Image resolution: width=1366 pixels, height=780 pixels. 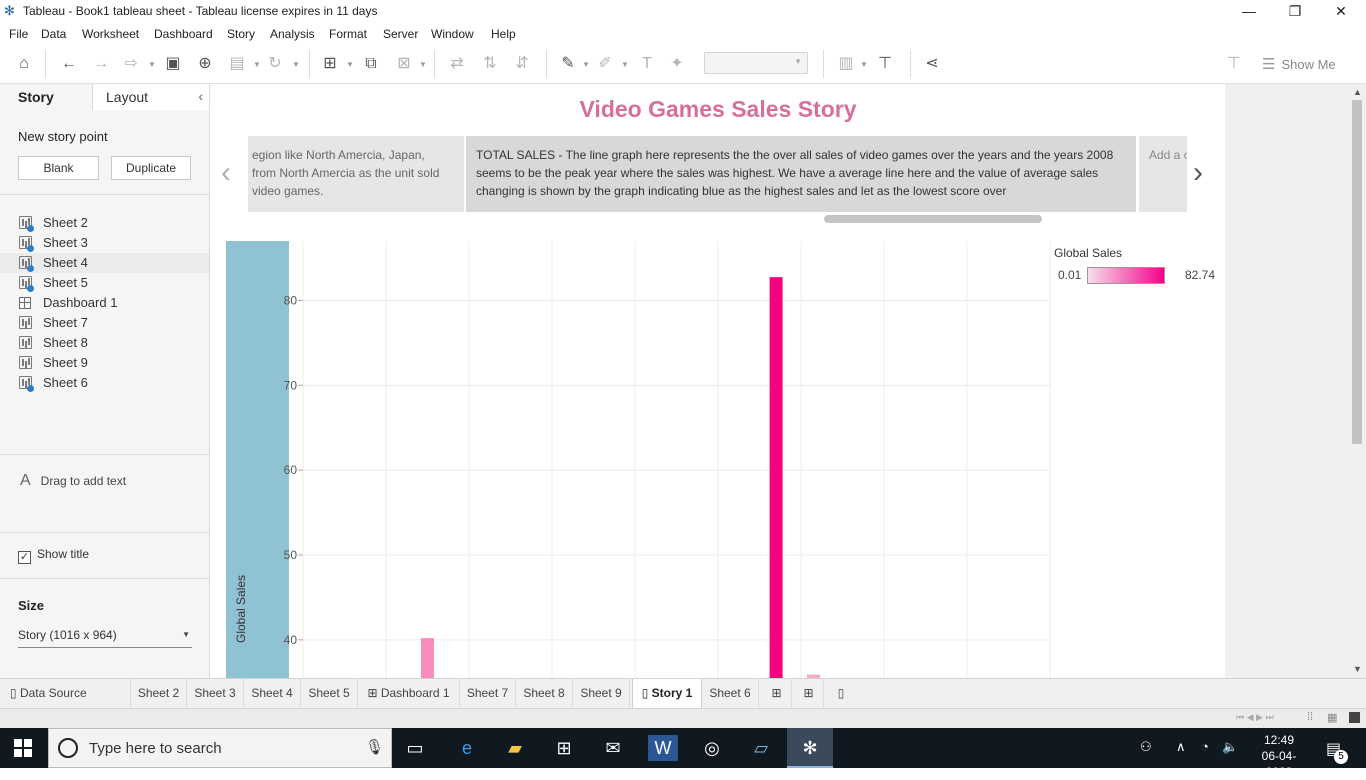 I want to click on fix-axes-icon: ✦, so click(x=677, y=64).